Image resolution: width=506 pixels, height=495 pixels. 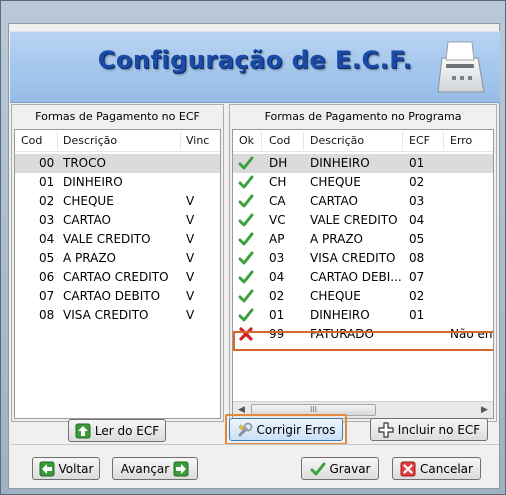 I want to click on column-header-ecf: ECF, so click(x=419, y=140).